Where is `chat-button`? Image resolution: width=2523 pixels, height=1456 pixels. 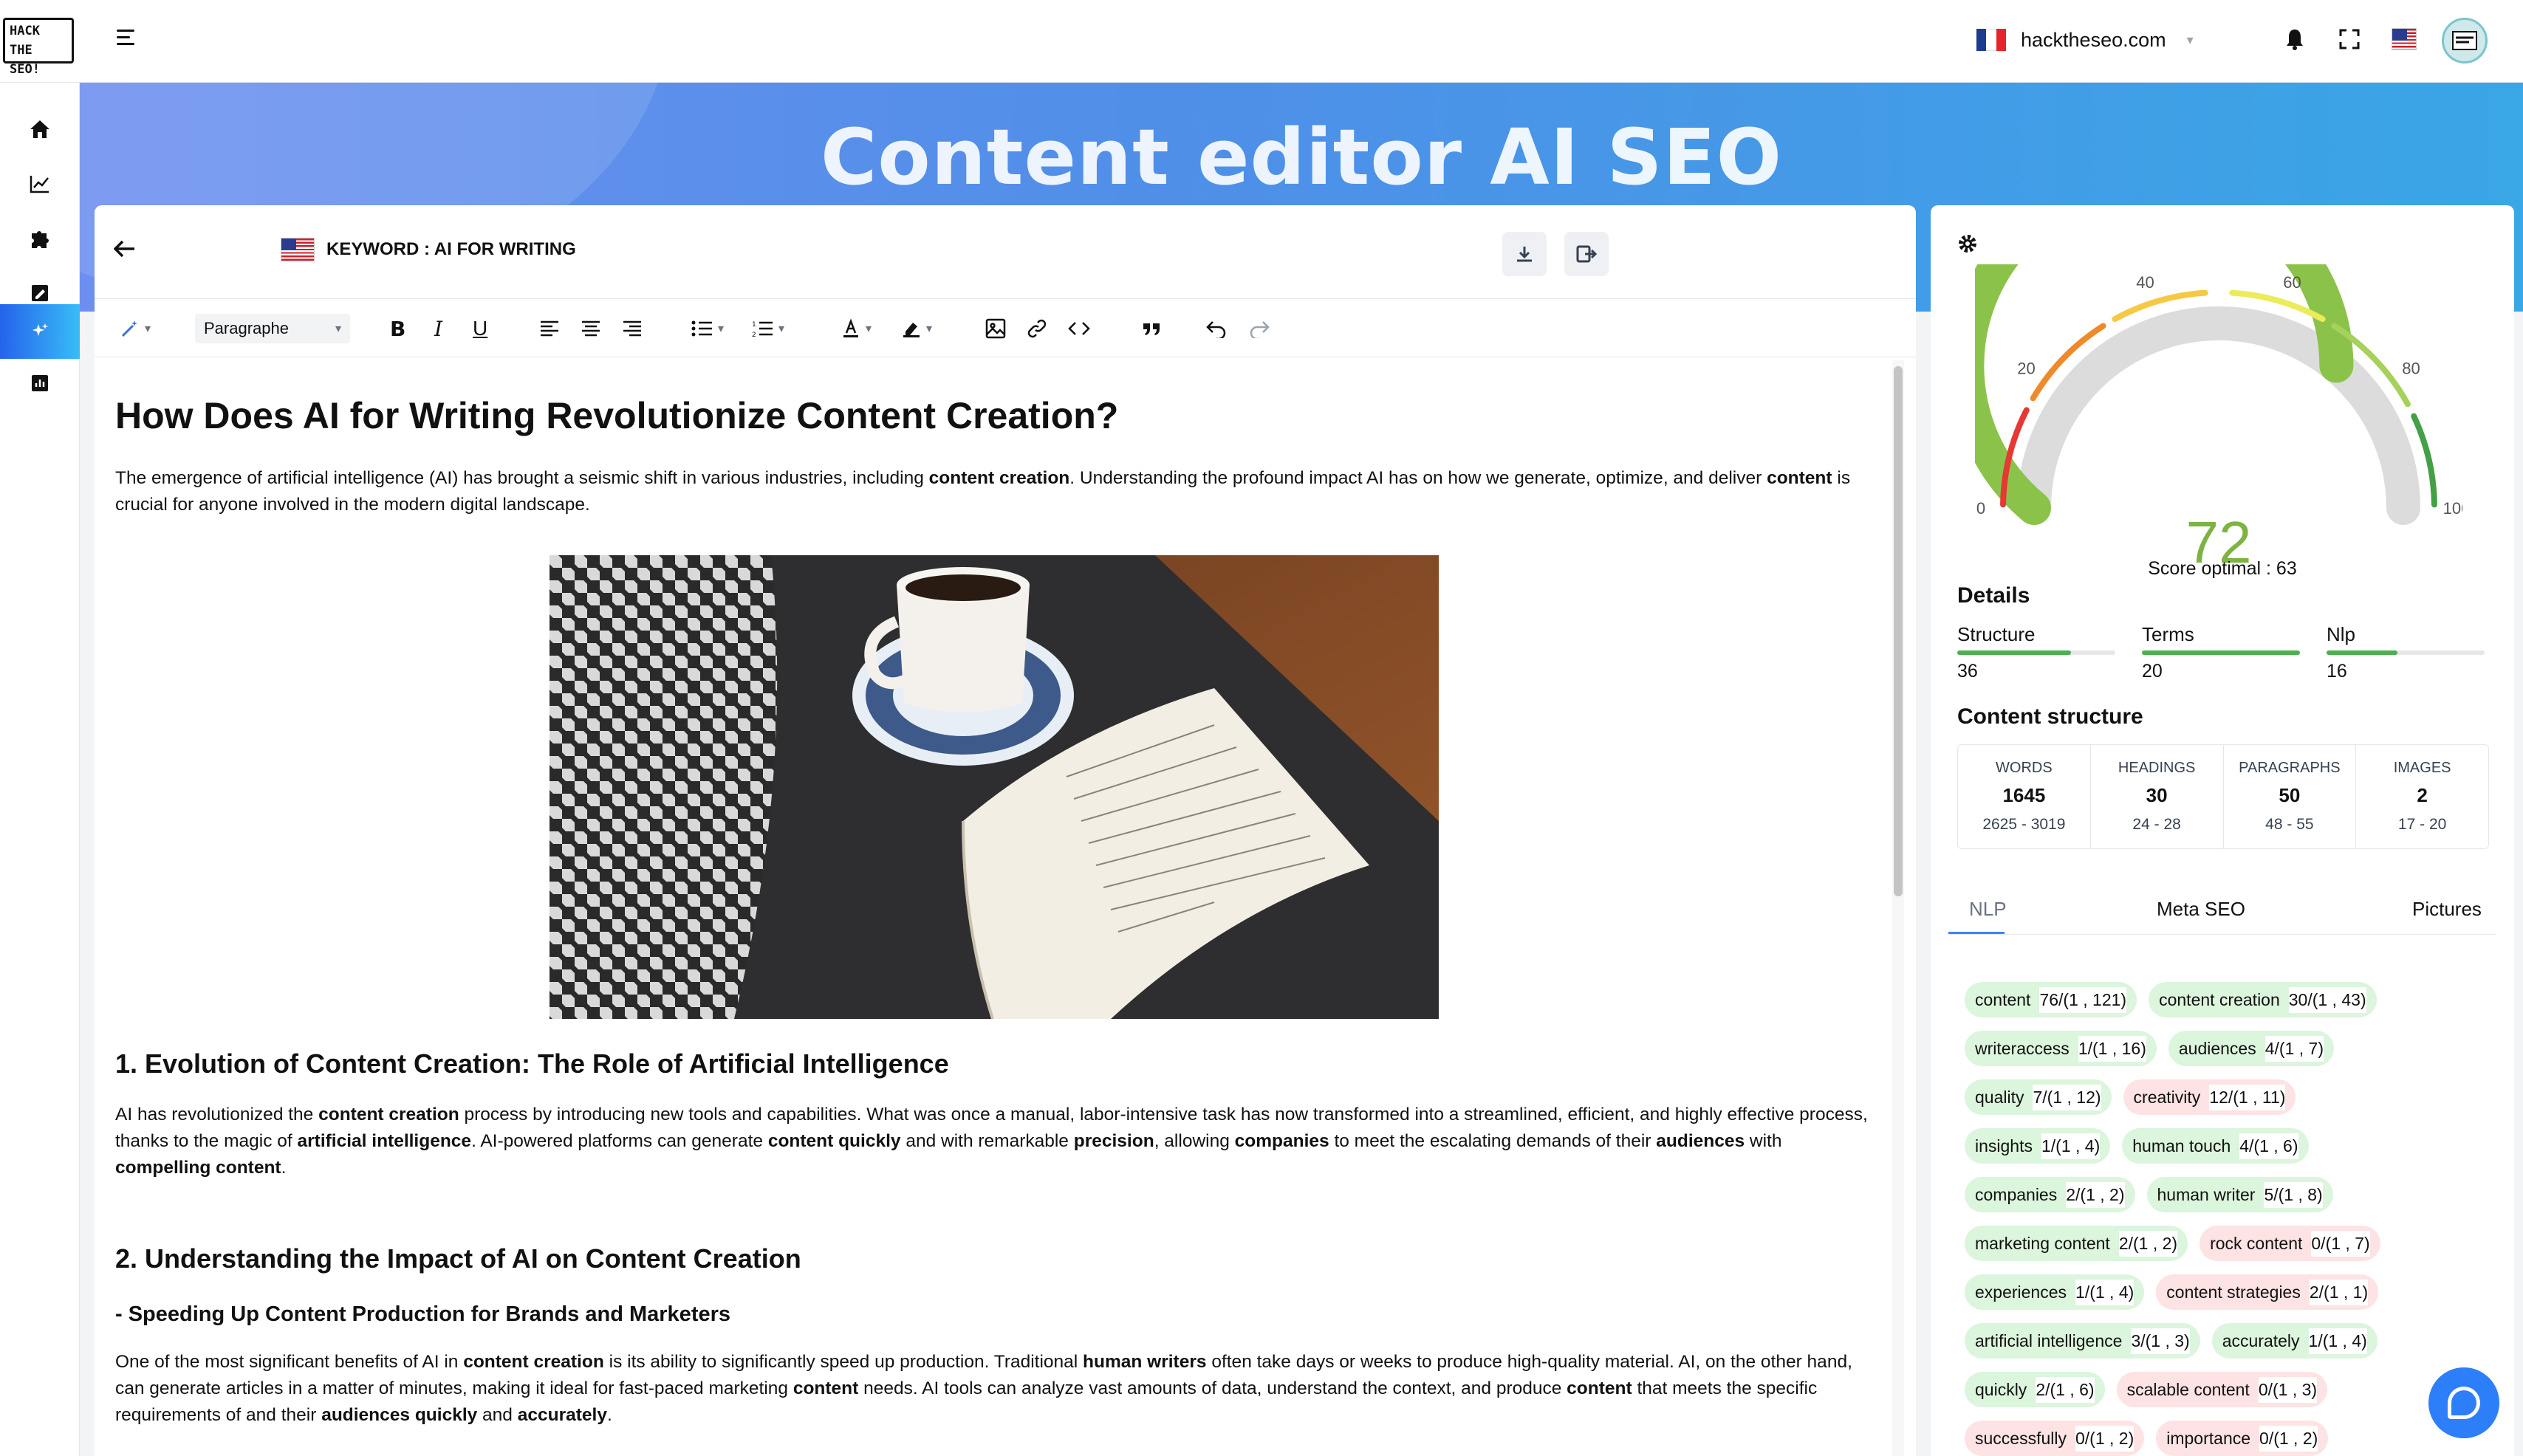
chat-button is located at coordinates (2463, 1403).